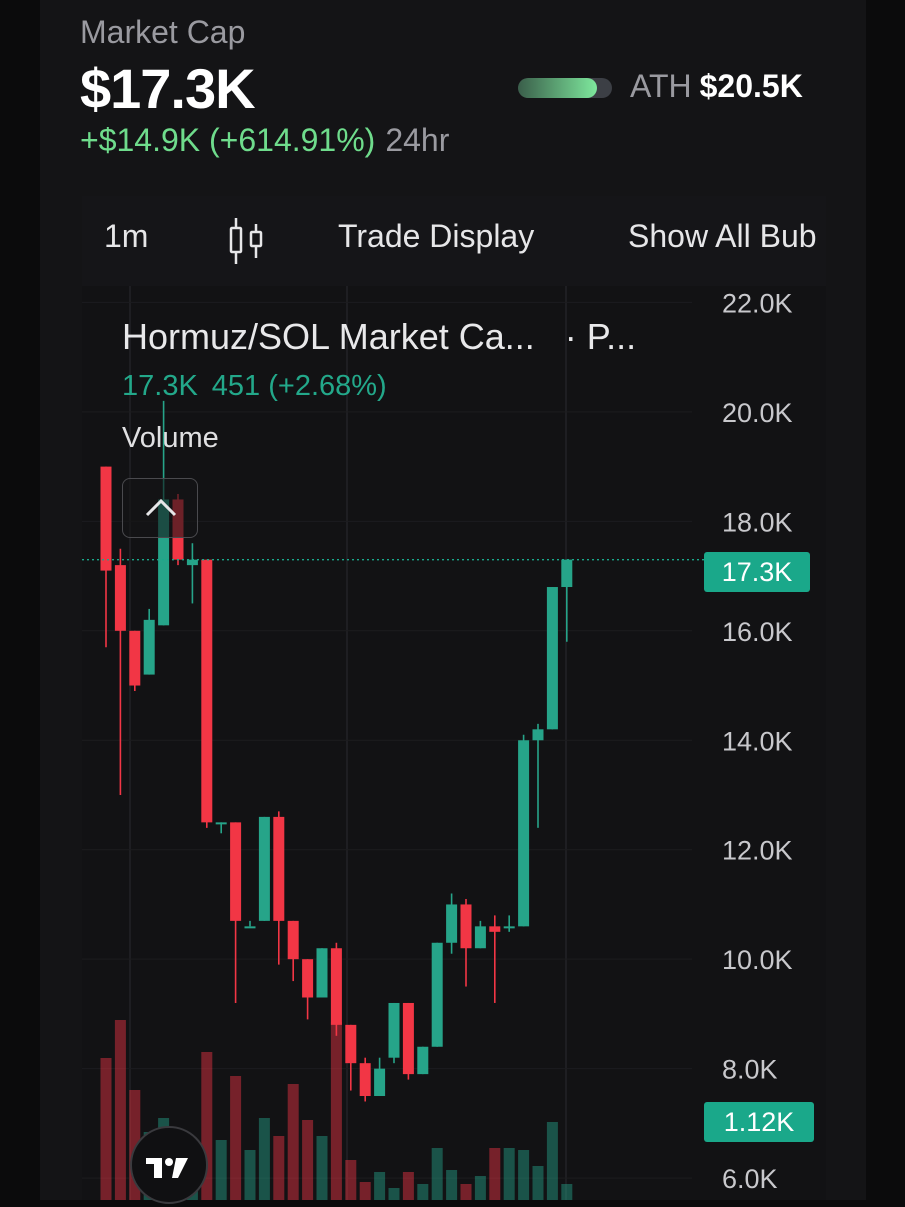 Image resolution: width=905 pixels, height=1207 pixels. I want to click on change-period: 24hr, so click(417, 140).